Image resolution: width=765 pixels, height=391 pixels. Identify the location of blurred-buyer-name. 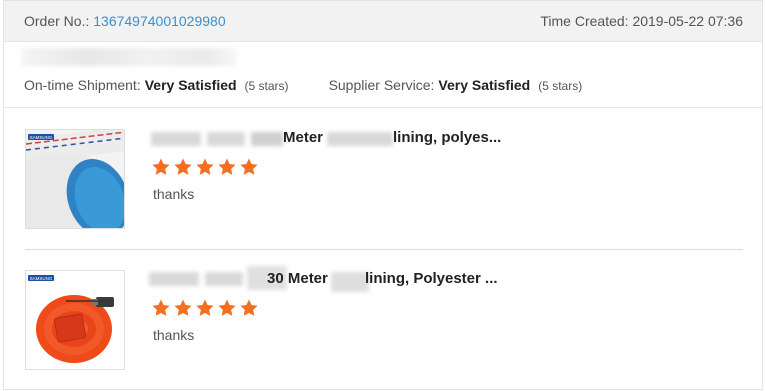
(129, 57).